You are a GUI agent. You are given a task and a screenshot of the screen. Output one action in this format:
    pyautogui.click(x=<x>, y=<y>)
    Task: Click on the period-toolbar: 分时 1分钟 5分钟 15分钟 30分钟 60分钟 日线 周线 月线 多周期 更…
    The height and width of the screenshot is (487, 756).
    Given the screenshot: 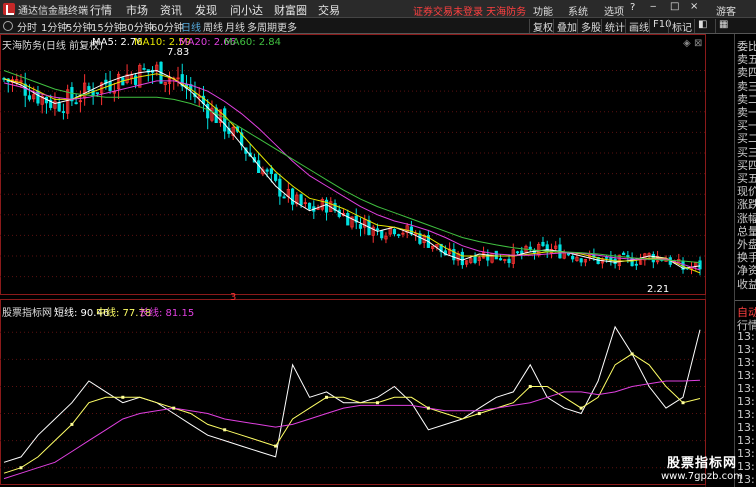 What is the action you would take?
    pyautogui.click(x=378, y=26)
    